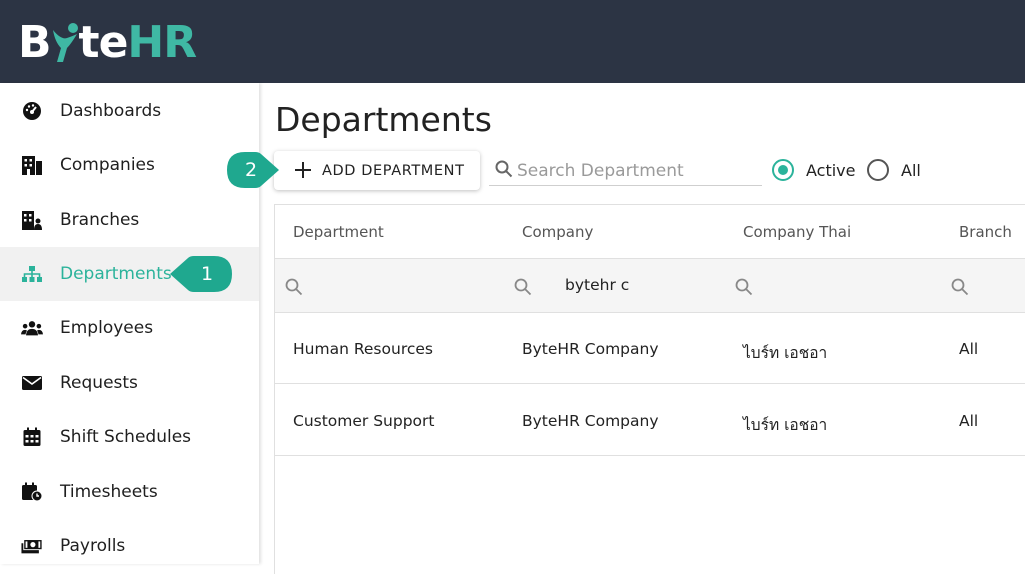  I want to click on sidebar-item-label: Timesheets, so click(109, 492).